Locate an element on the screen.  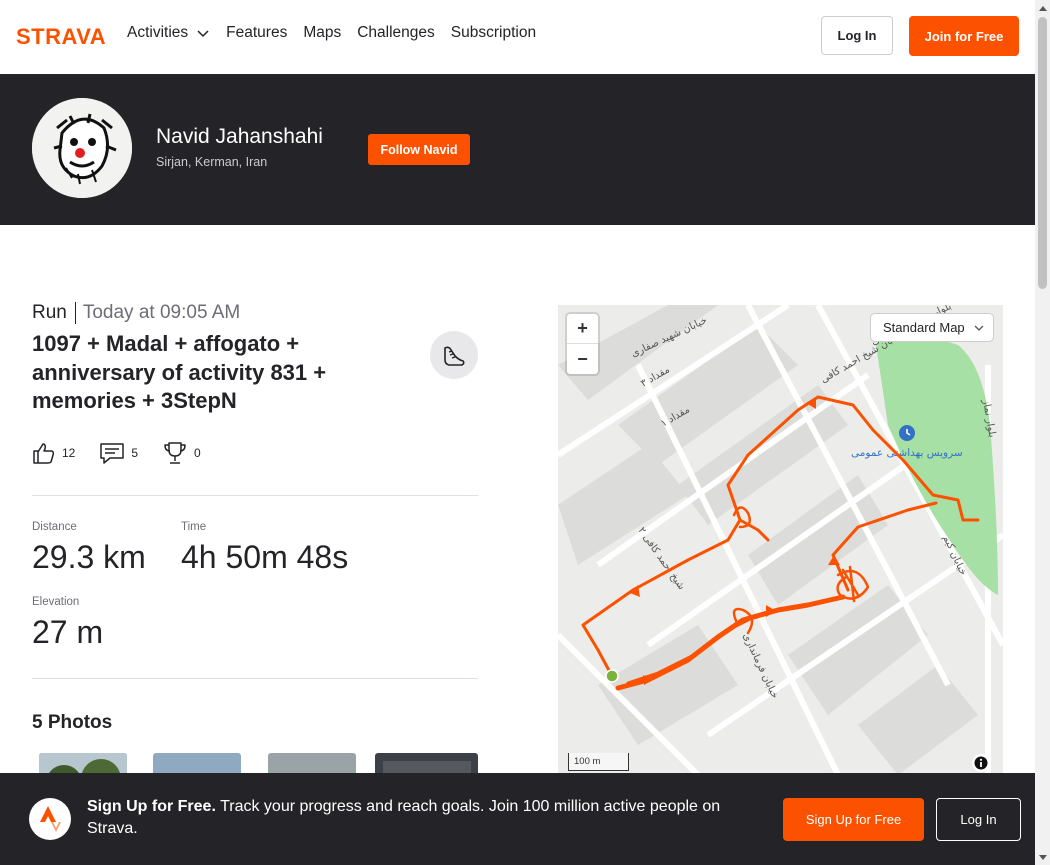
map-scale: 100 m is located at coordinates (598, 762).